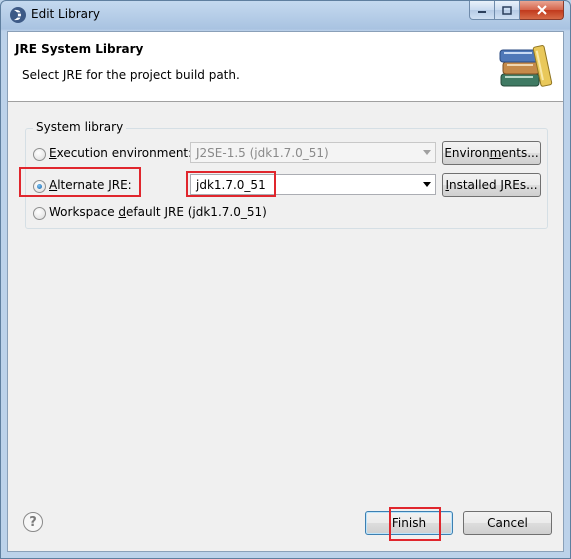 This screenshot has height=559, width=571. What do you see at coordinates (120, 153) in the screenshot?
I see `execution-environment-label: Execution environment:` at bounding box center [120, 153].